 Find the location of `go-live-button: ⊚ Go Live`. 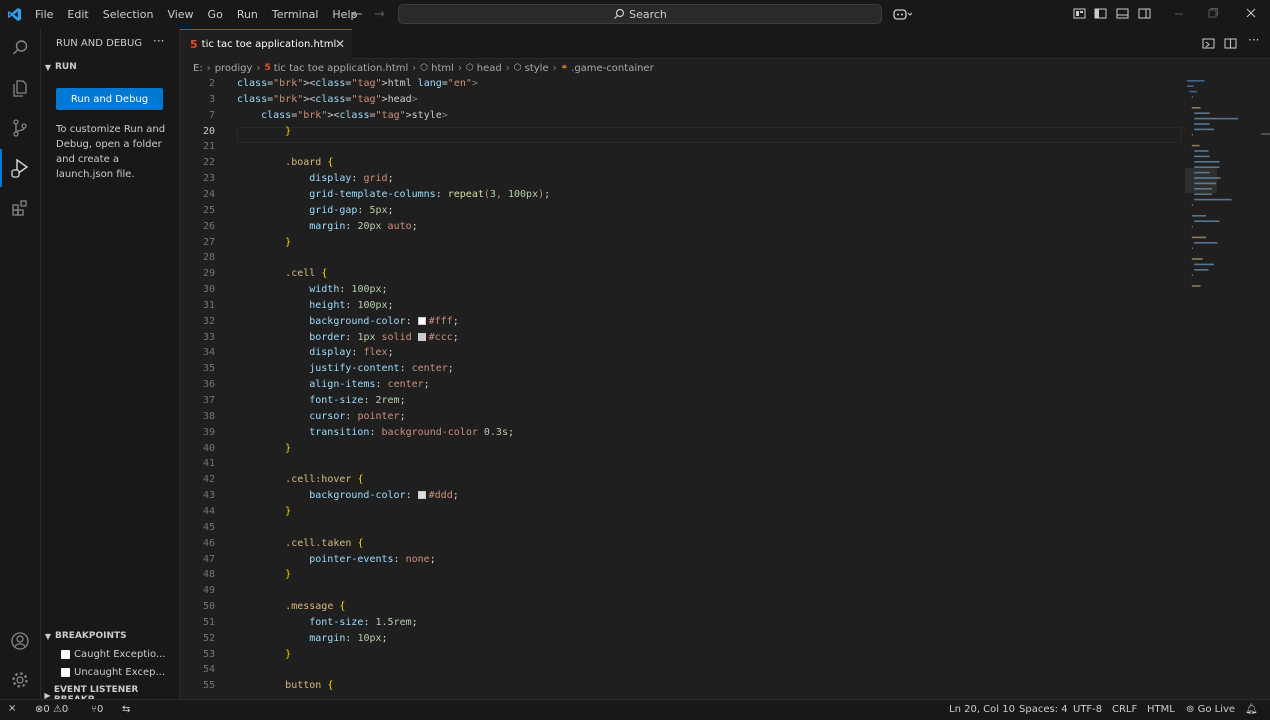

go-live-button: ⊚ Go Live is located at coordinates (1210, 709).